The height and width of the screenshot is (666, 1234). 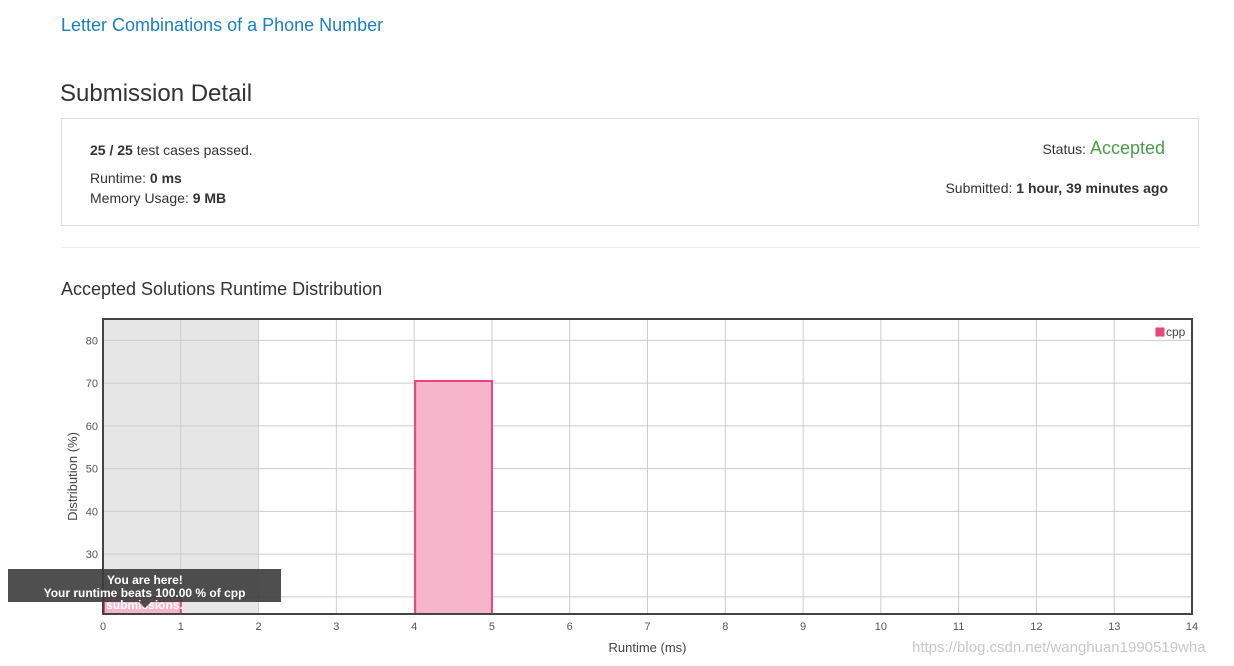 I want to click on x-tick-label: 14, so click(x=1192, y=627).